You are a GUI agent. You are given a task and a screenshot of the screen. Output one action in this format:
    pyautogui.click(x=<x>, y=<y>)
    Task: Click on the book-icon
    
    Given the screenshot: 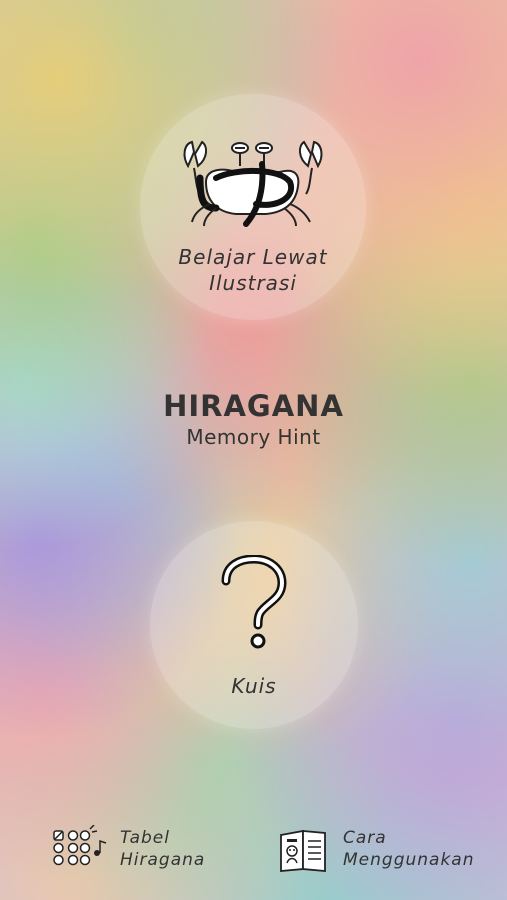 What is the action you would take?
    pyautogui.click(x=303, y=850)
    